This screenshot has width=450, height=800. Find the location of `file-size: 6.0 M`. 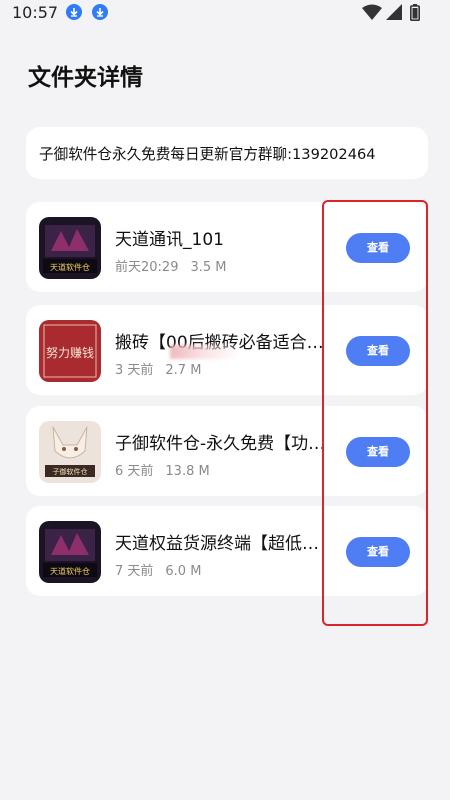

file-size: 6.0 M is located at coordinates (183, 571).